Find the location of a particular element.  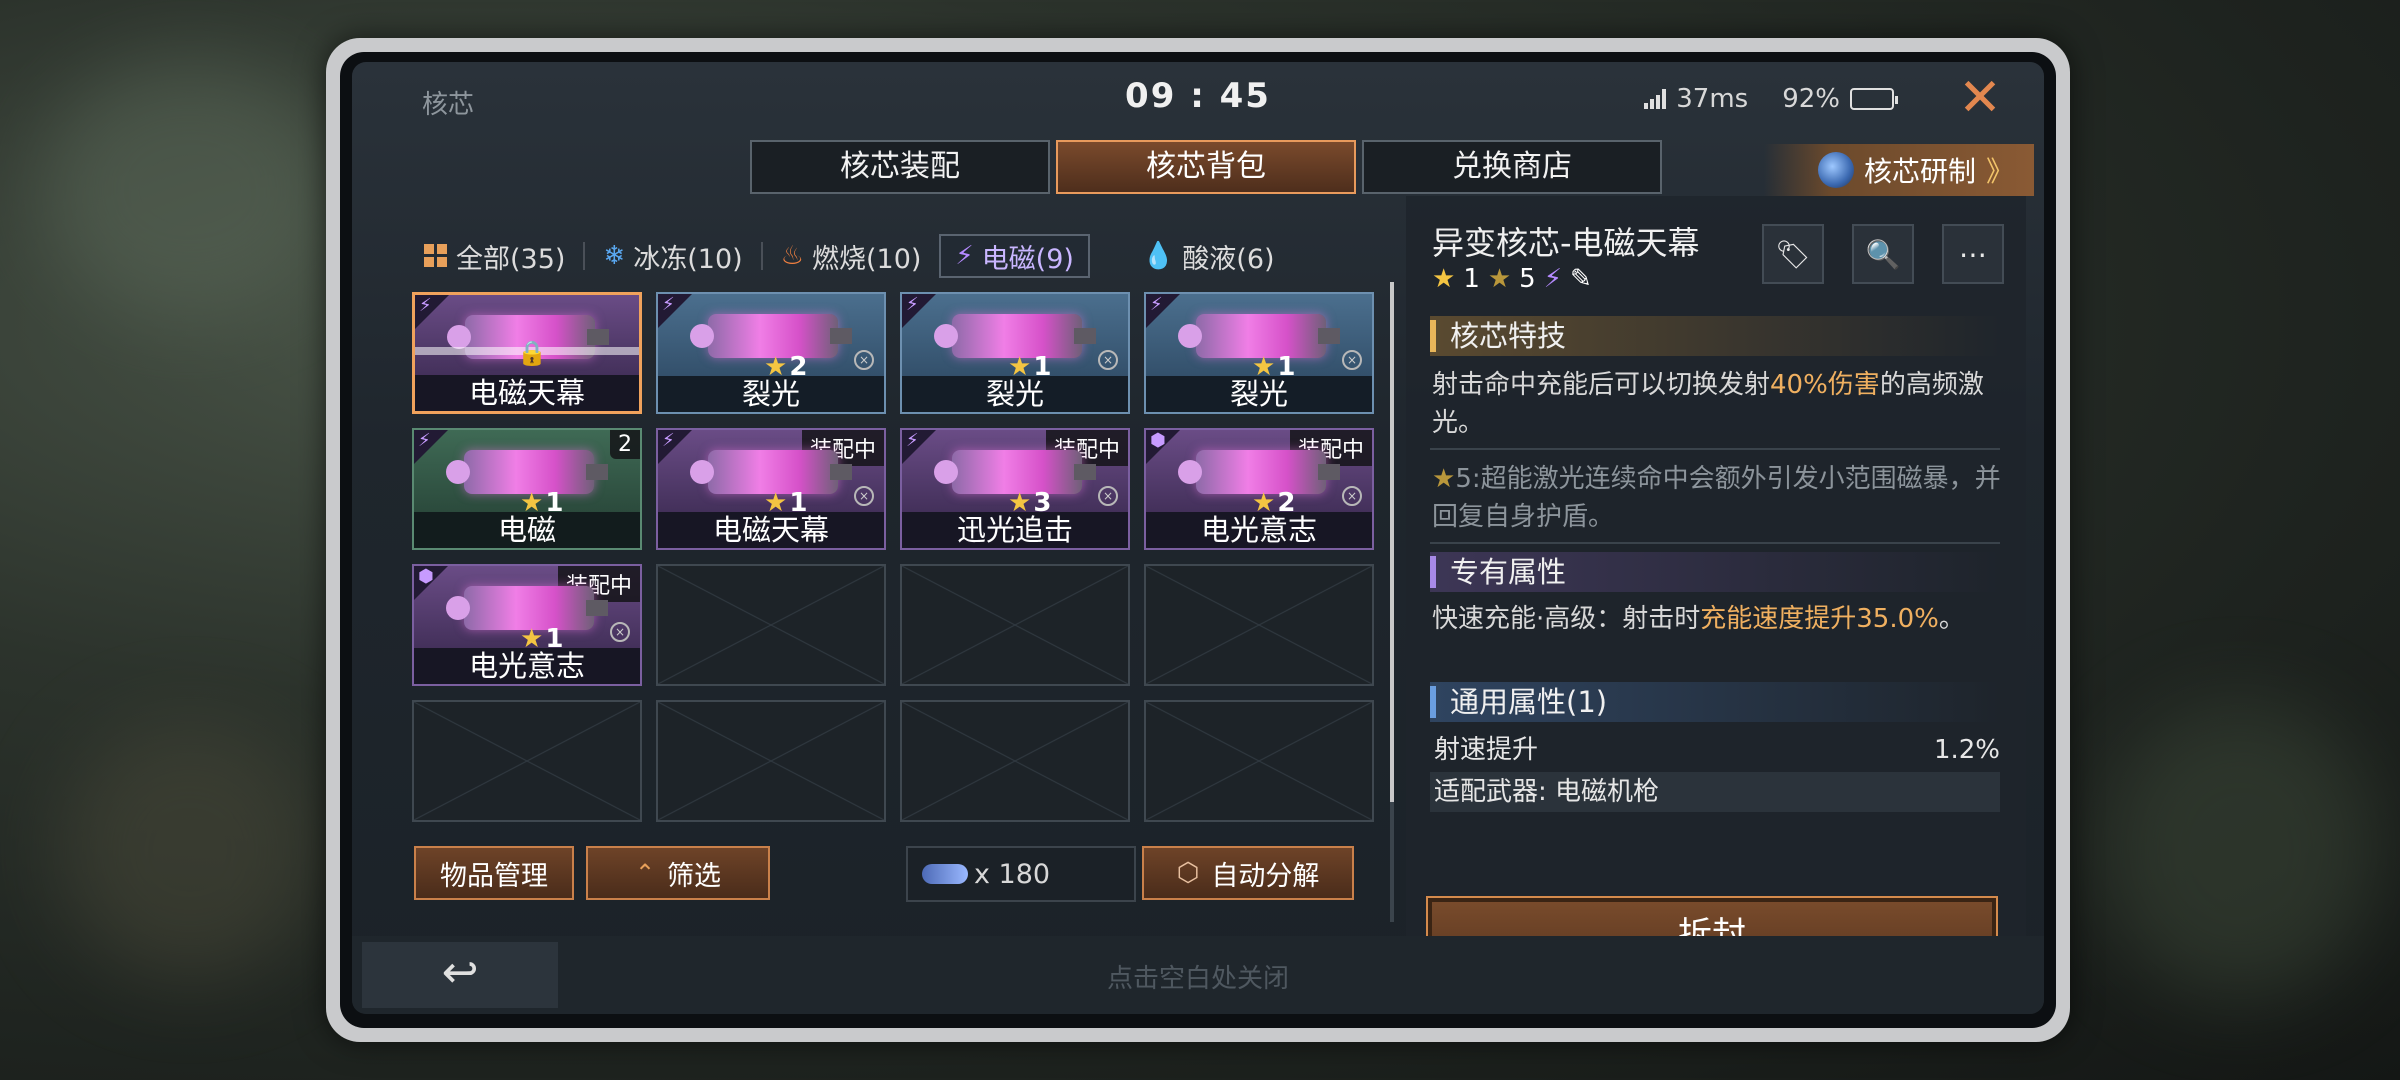

document-search-icon: 🔍 is located at coordinates (1883, 254).